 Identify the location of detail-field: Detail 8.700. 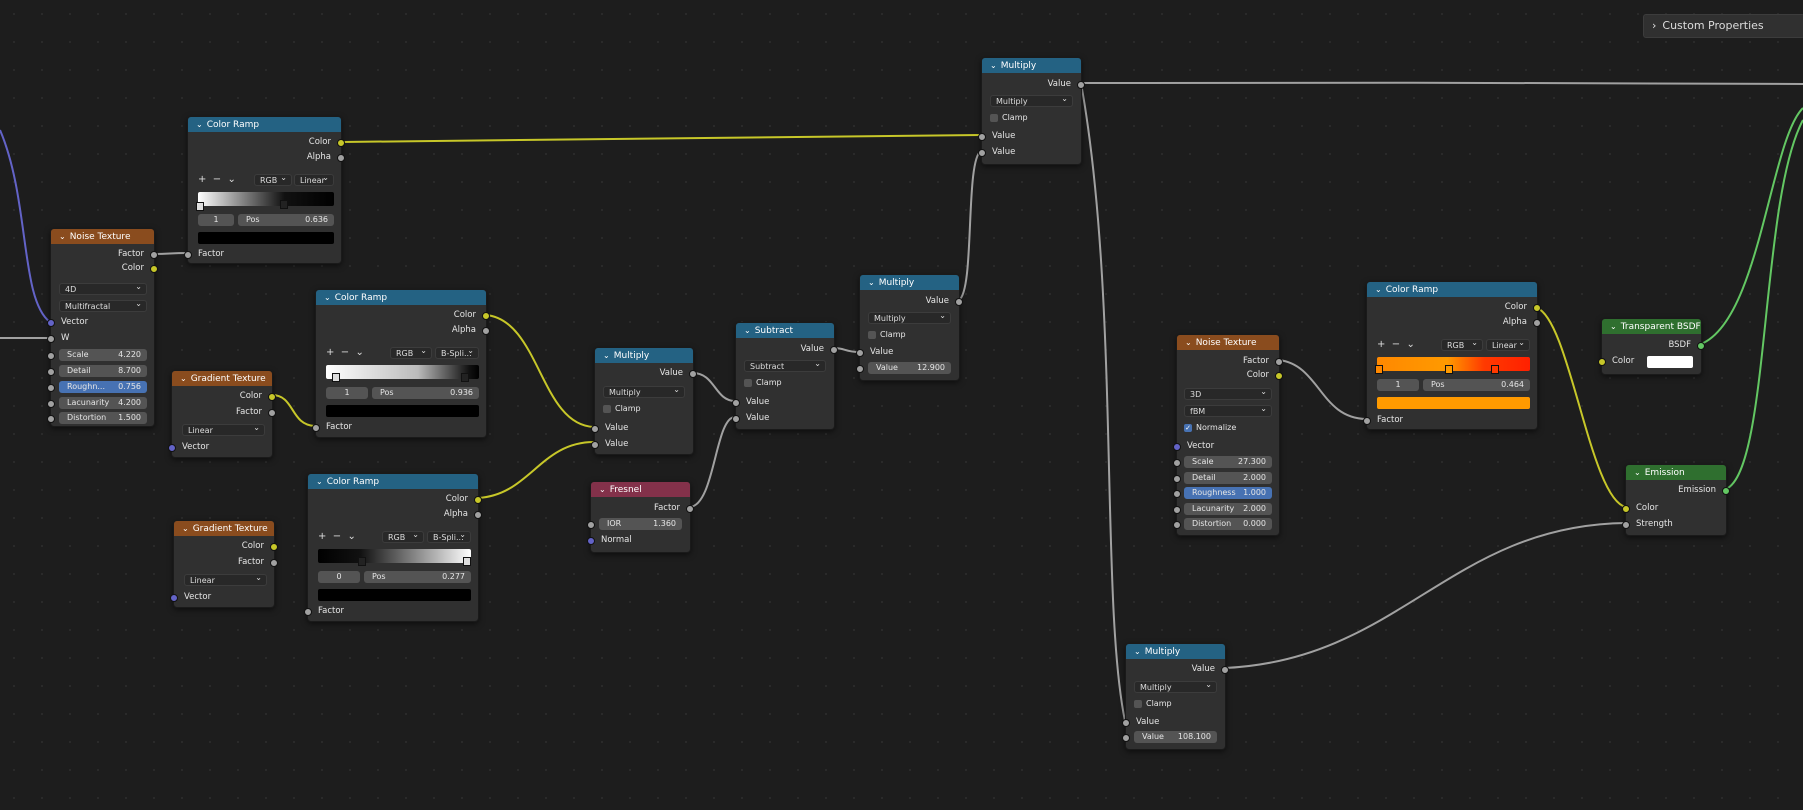
(103, 371).